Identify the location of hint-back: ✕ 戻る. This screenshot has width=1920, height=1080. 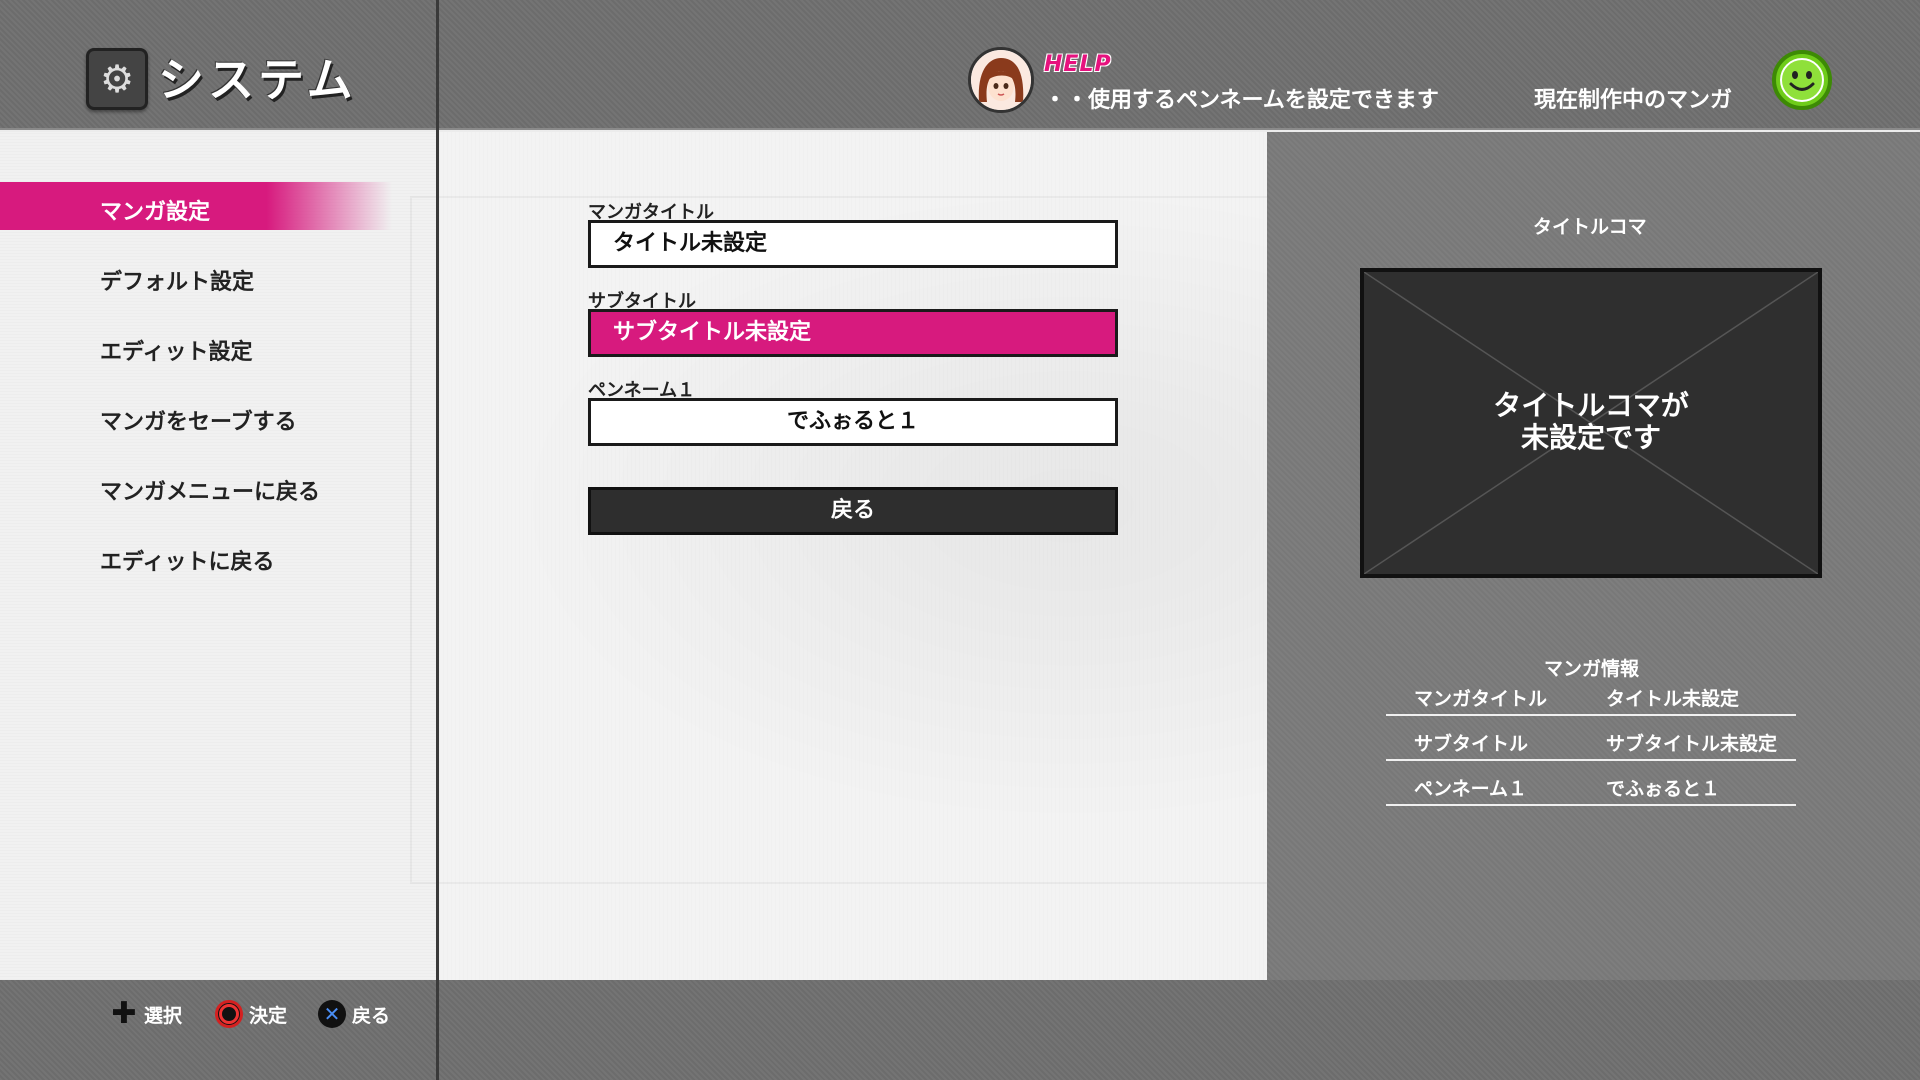
(354, 1014).